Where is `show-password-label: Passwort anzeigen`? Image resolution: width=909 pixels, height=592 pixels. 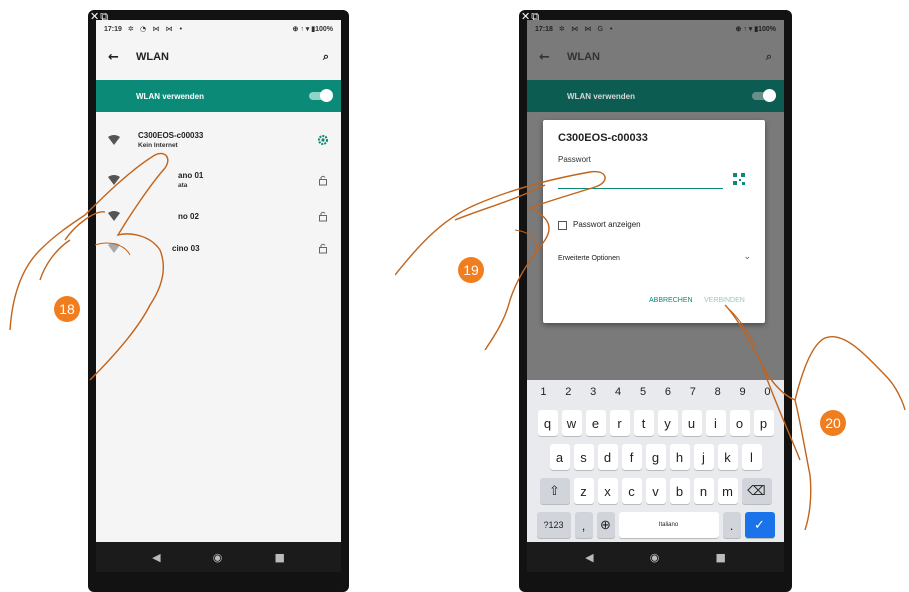
show-password-label: Passwort anzeigen is located at coordinates (607, 224).